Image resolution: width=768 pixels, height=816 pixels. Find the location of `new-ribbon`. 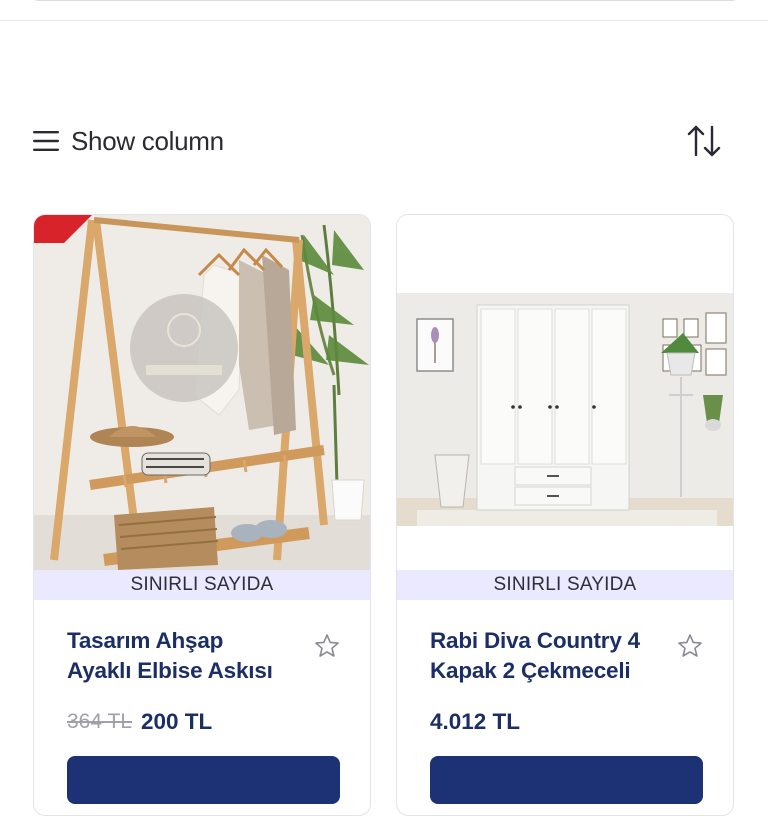

new-ribbon is located at coordinates (63, 229).